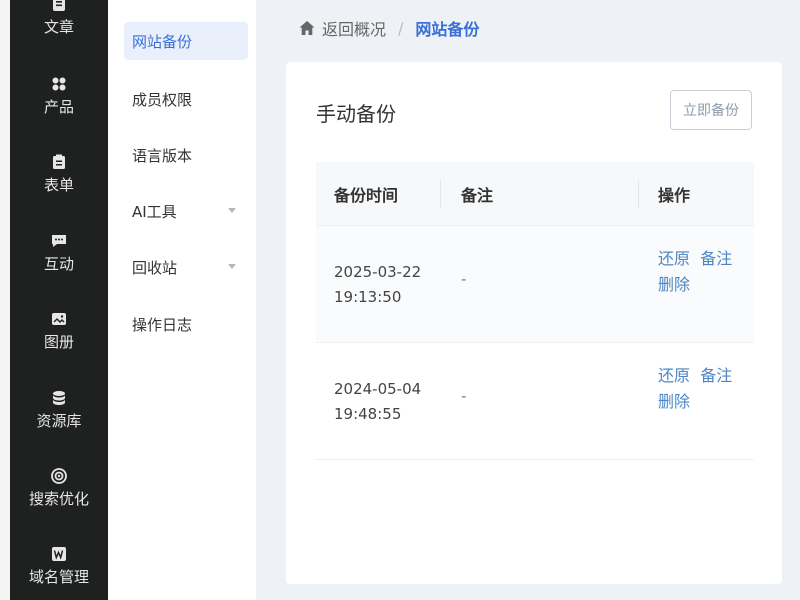 The image size is (800, 600). I want to click on submenu-item-site-backup: 网站备份, so click(186, 41).